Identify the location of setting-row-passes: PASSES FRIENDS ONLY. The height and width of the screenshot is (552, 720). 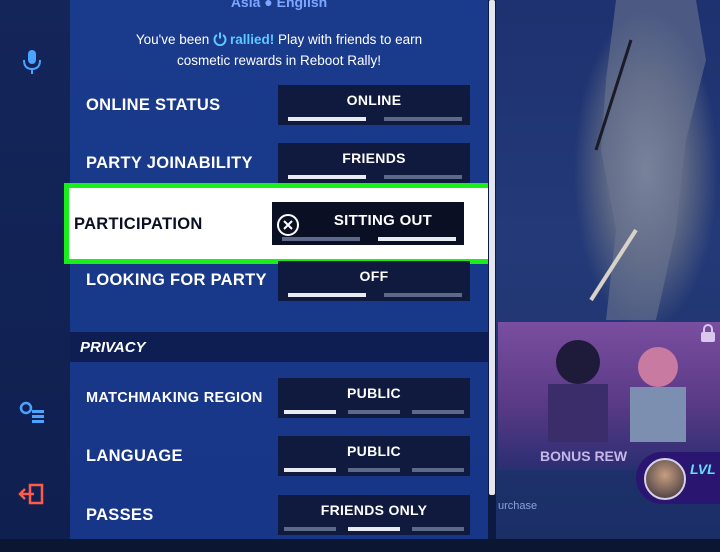
(279, 523).